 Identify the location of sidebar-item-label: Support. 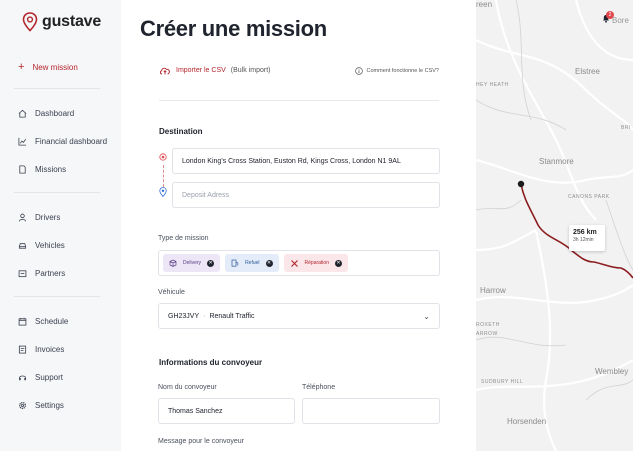
(49, 377).